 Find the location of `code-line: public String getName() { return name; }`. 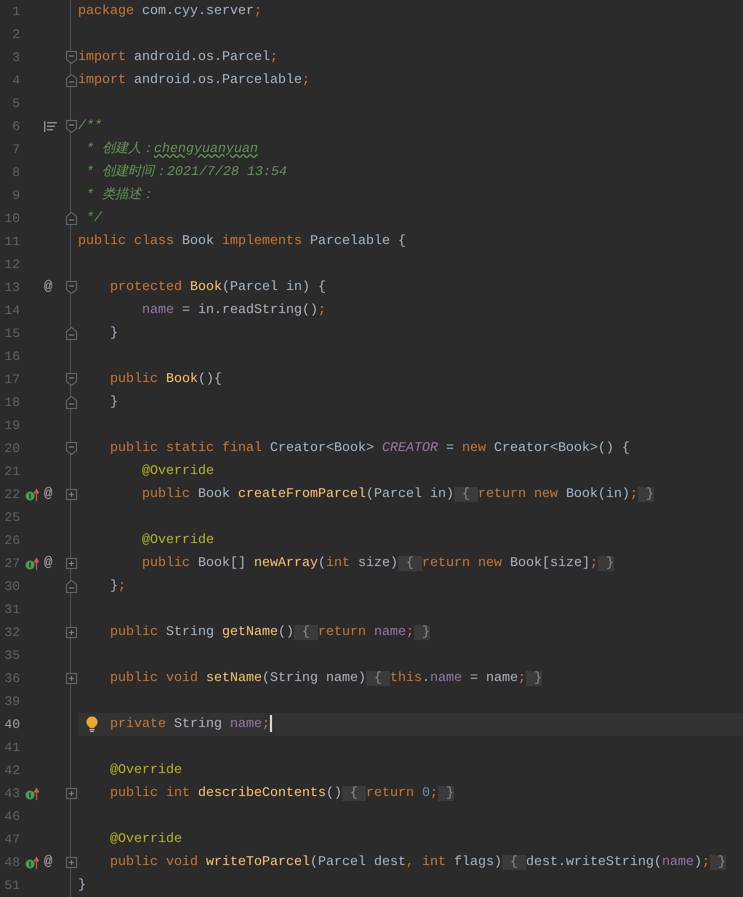

code-line: public String getName() { return name; } is located at coordinates (269, 633).